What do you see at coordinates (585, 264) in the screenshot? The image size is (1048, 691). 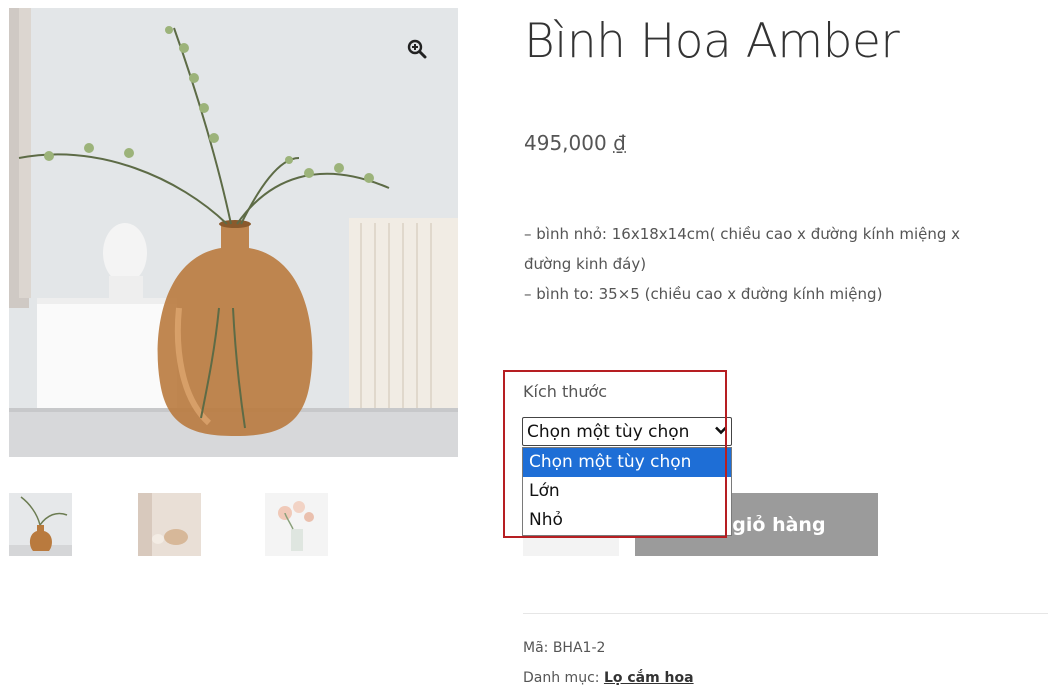 I see `description-line: đường kinh đáy)` at bounding box center [585, 264].